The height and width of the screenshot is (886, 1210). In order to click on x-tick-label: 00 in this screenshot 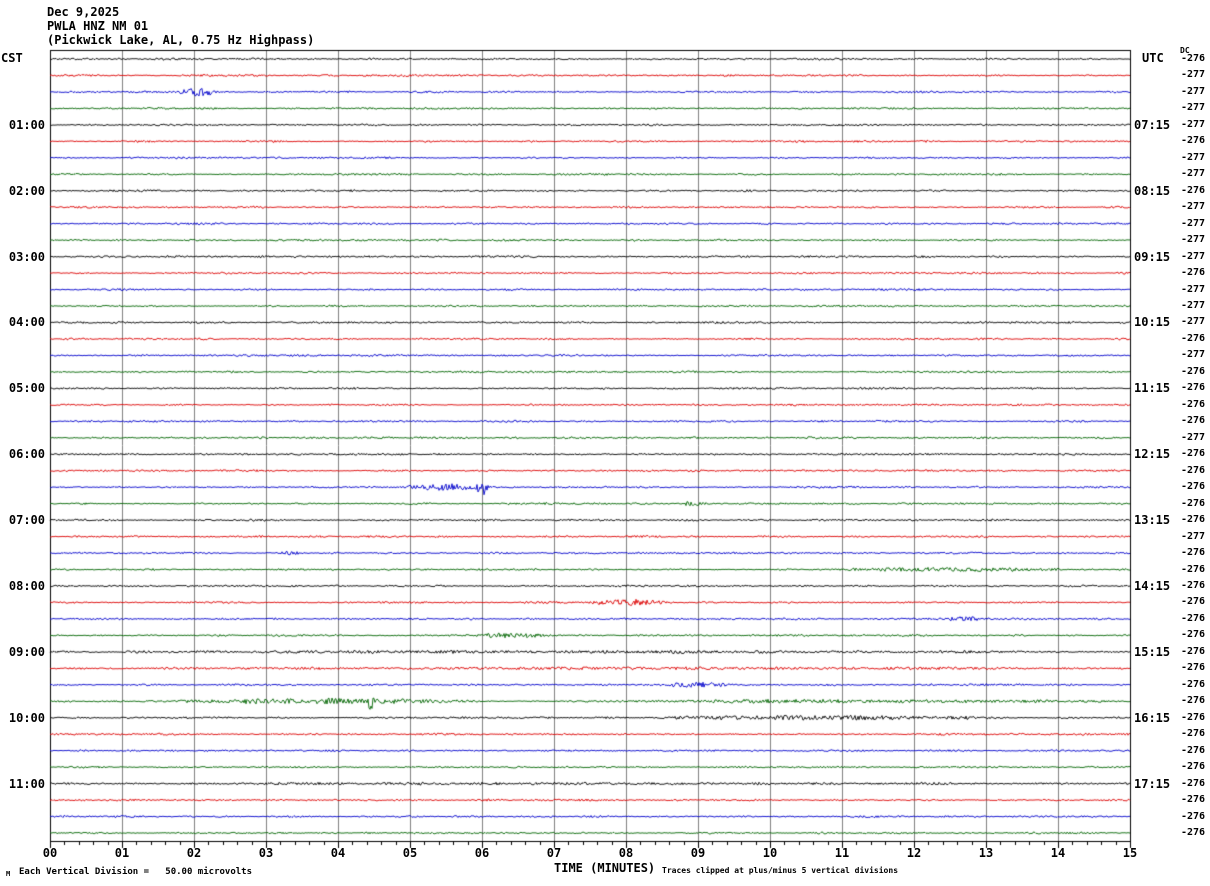, I will do `click(50, 853)`.